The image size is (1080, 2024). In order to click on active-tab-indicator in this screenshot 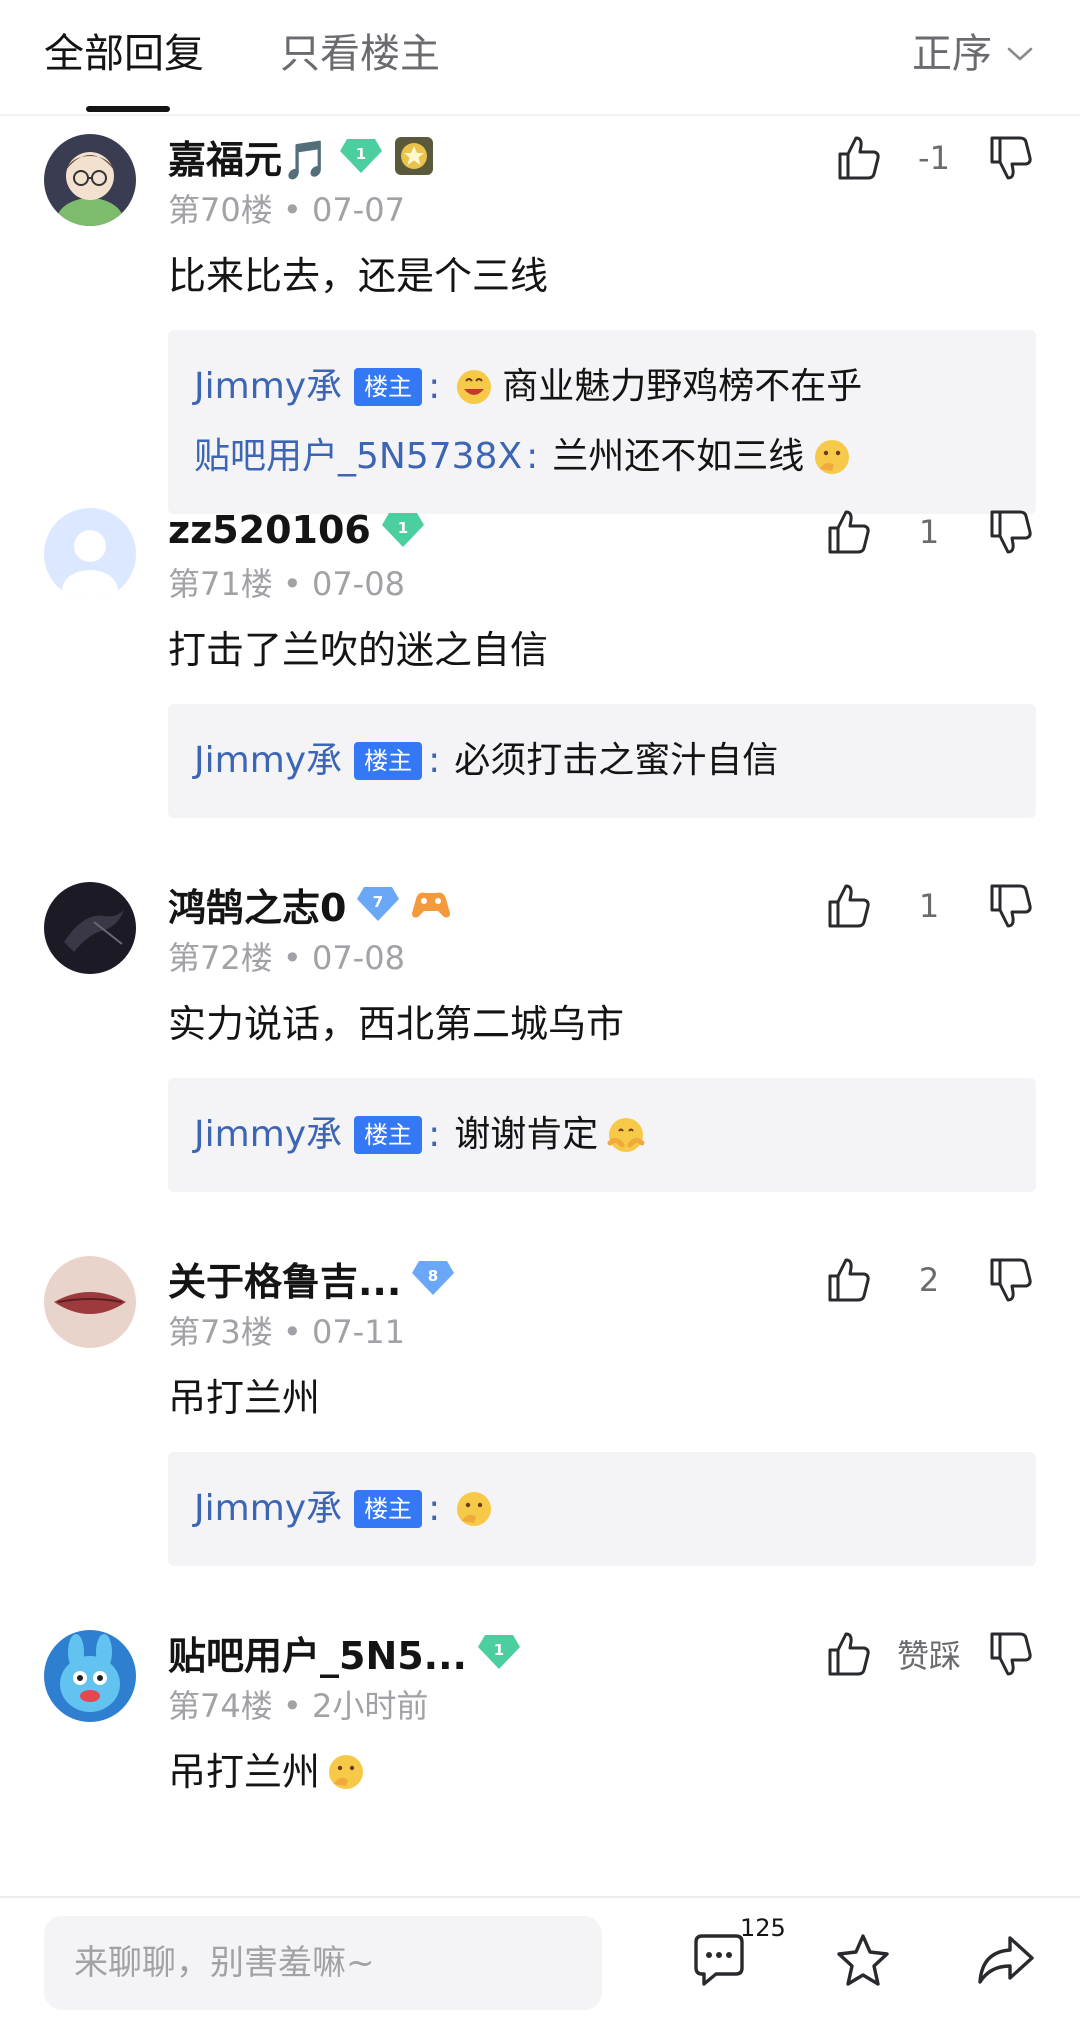, I will do `click(128, 109)`.